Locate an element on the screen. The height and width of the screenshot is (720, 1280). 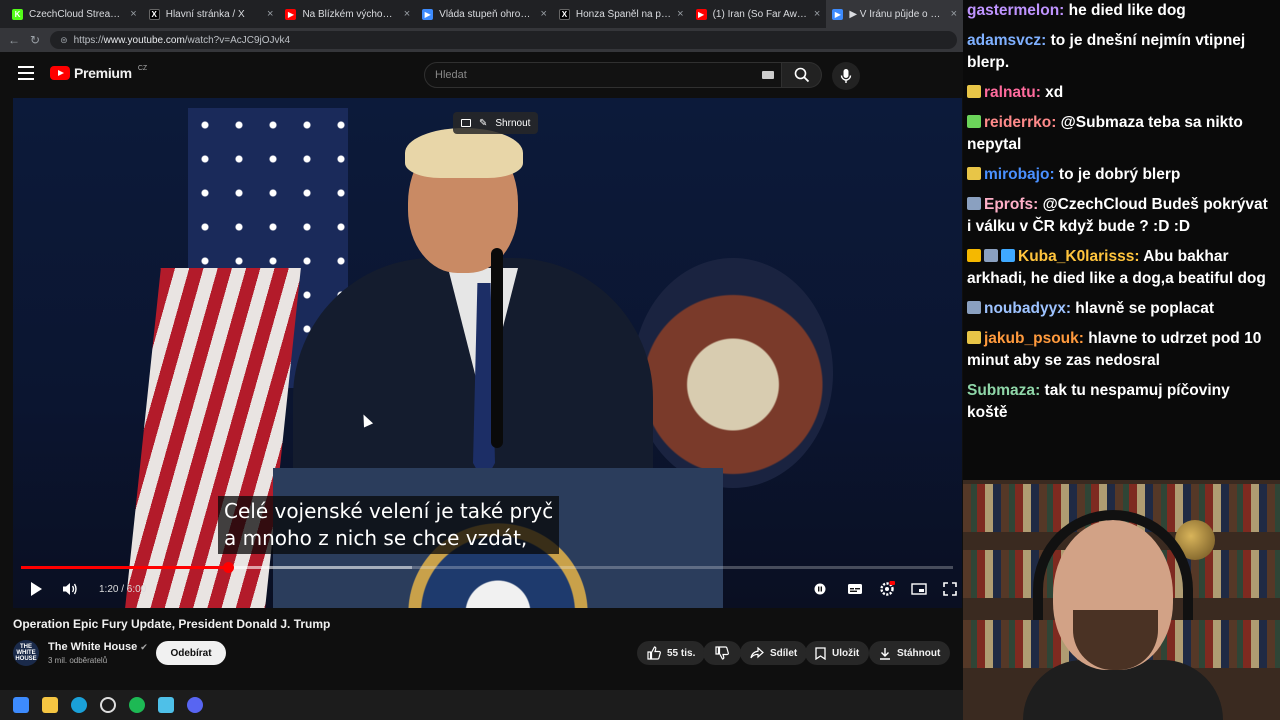
site-info-icon: ⊜ is located at coordinates (64, 40).